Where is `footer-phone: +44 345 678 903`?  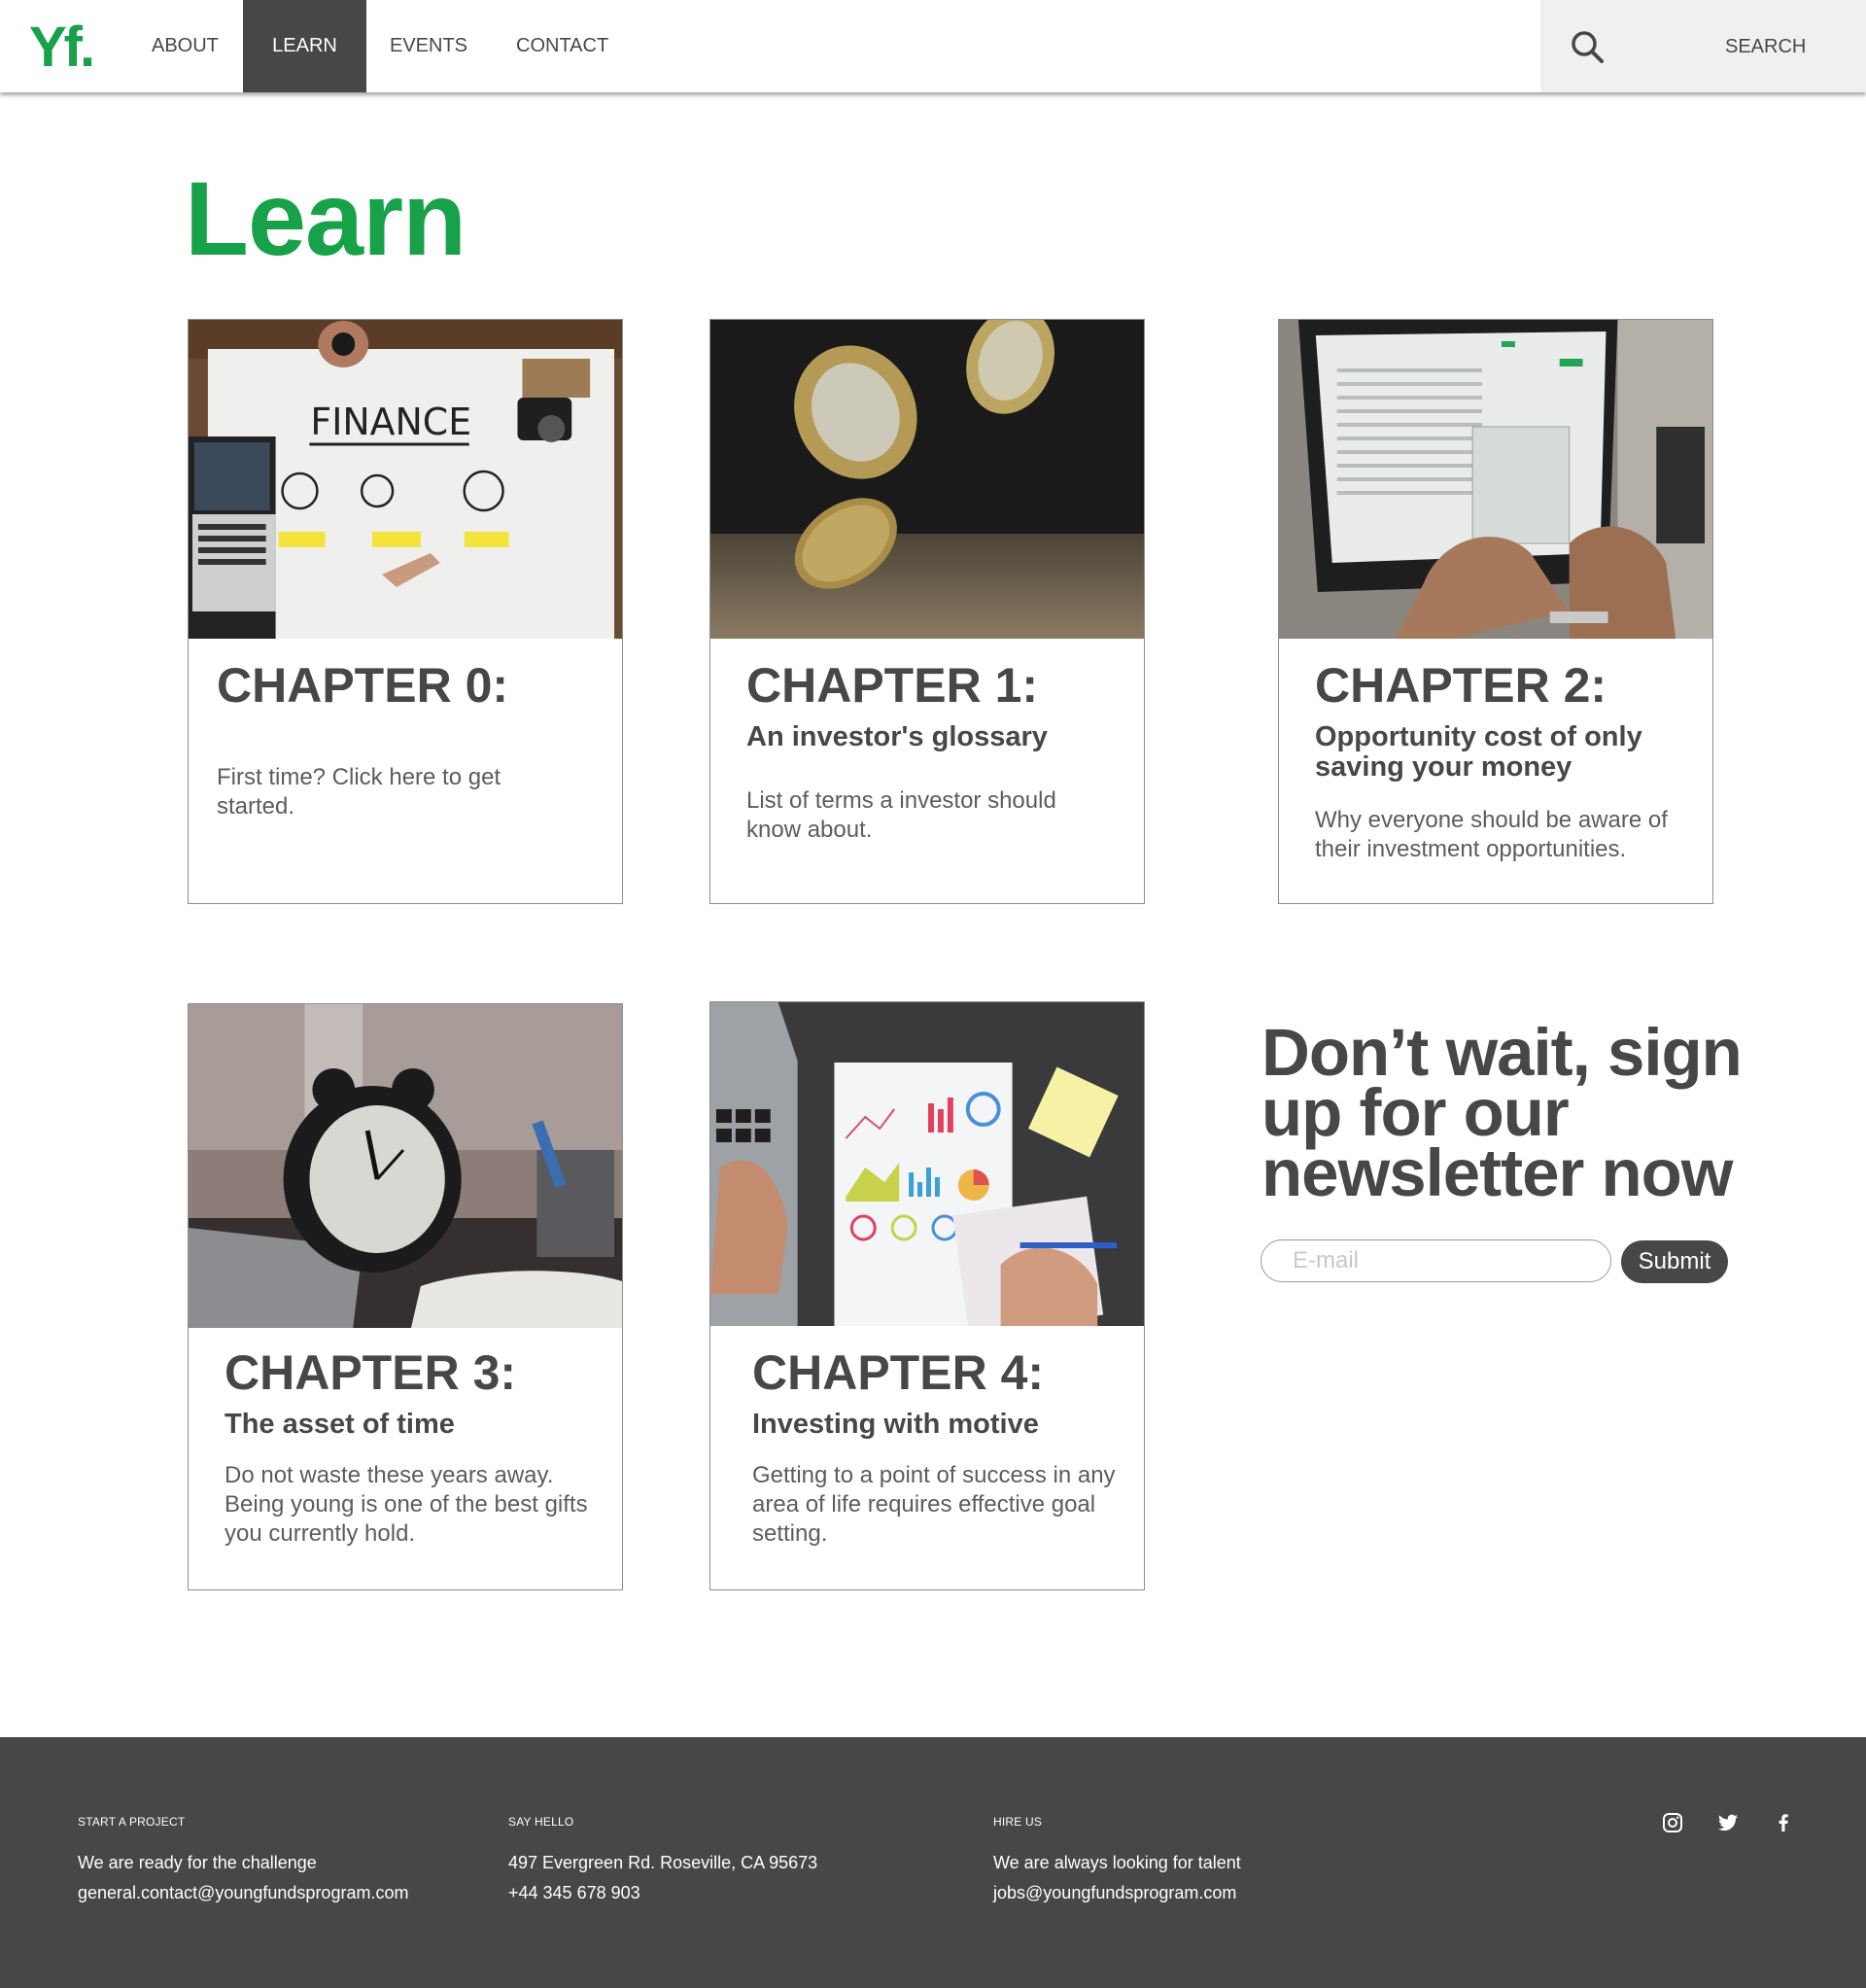 footer-phone: +44 345 678 903 is located at coordinates (574, 1893).